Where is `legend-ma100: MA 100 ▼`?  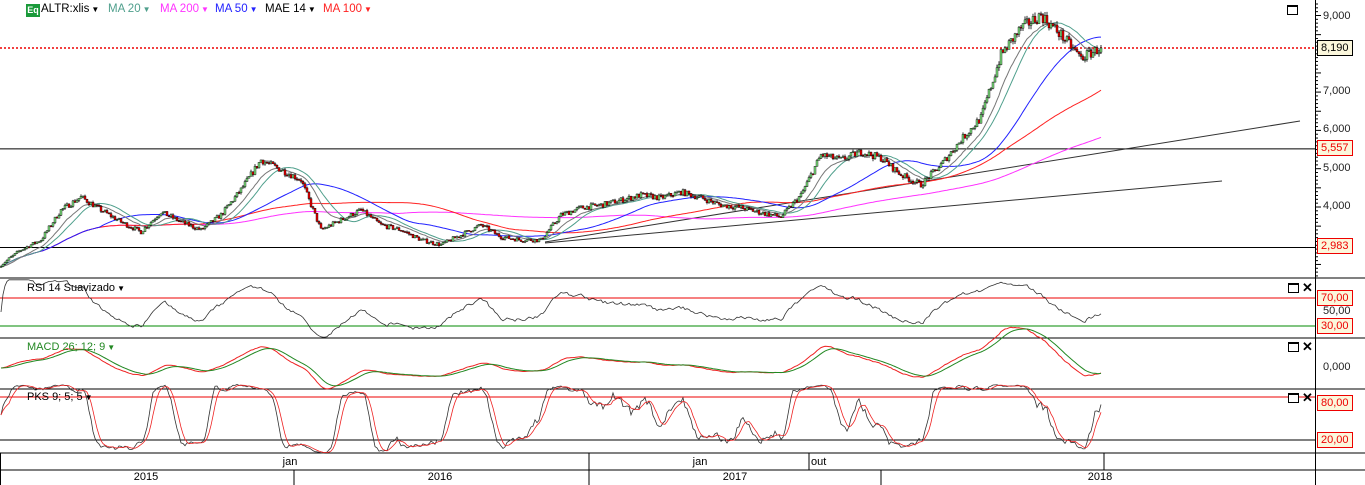 legend-ma100: MA 100 ▼ is located at coordinates (347, 9).